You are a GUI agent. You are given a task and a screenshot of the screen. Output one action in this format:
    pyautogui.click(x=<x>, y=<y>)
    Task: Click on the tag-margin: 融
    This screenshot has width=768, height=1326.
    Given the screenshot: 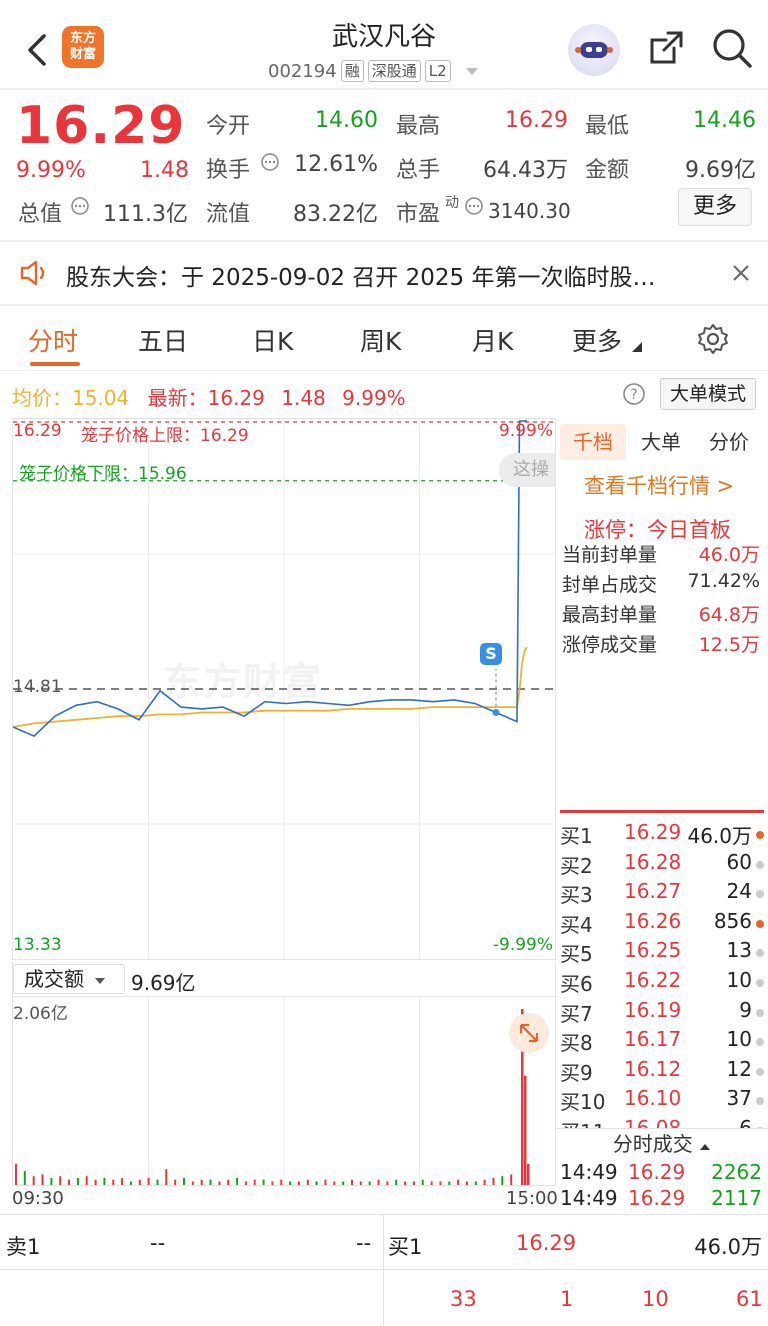 What is the action you would take?
    pyautogui.click(x=352, y=71)
    